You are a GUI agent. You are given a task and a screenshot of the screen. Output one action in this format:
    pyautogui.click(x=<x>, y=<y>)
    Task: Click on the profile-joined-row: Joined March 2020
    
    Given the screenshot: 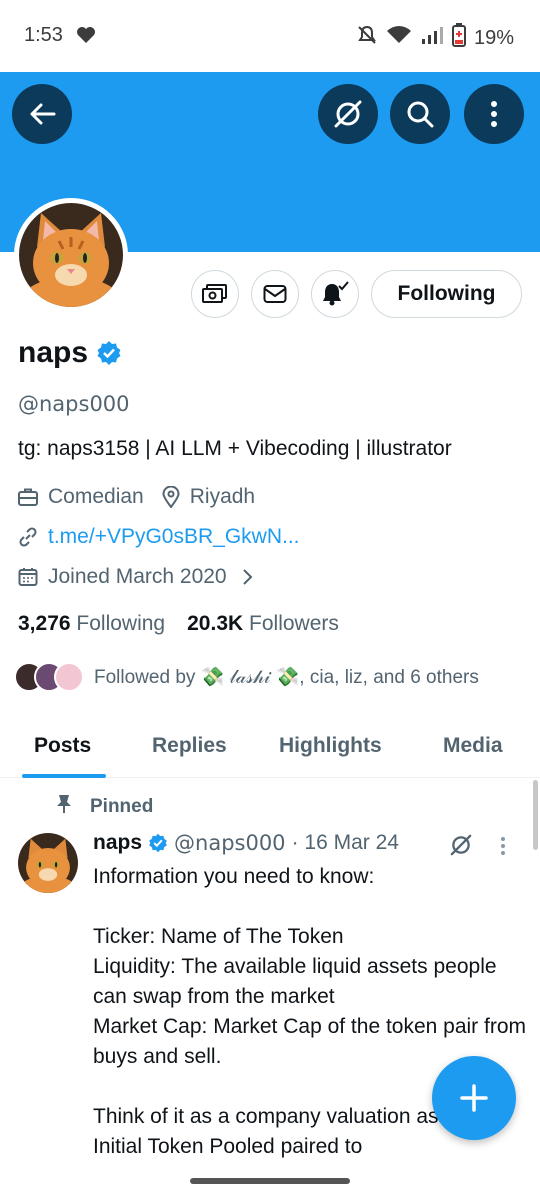 What is the action you would take?
    pyautogui.click(x=140, y=577)
    